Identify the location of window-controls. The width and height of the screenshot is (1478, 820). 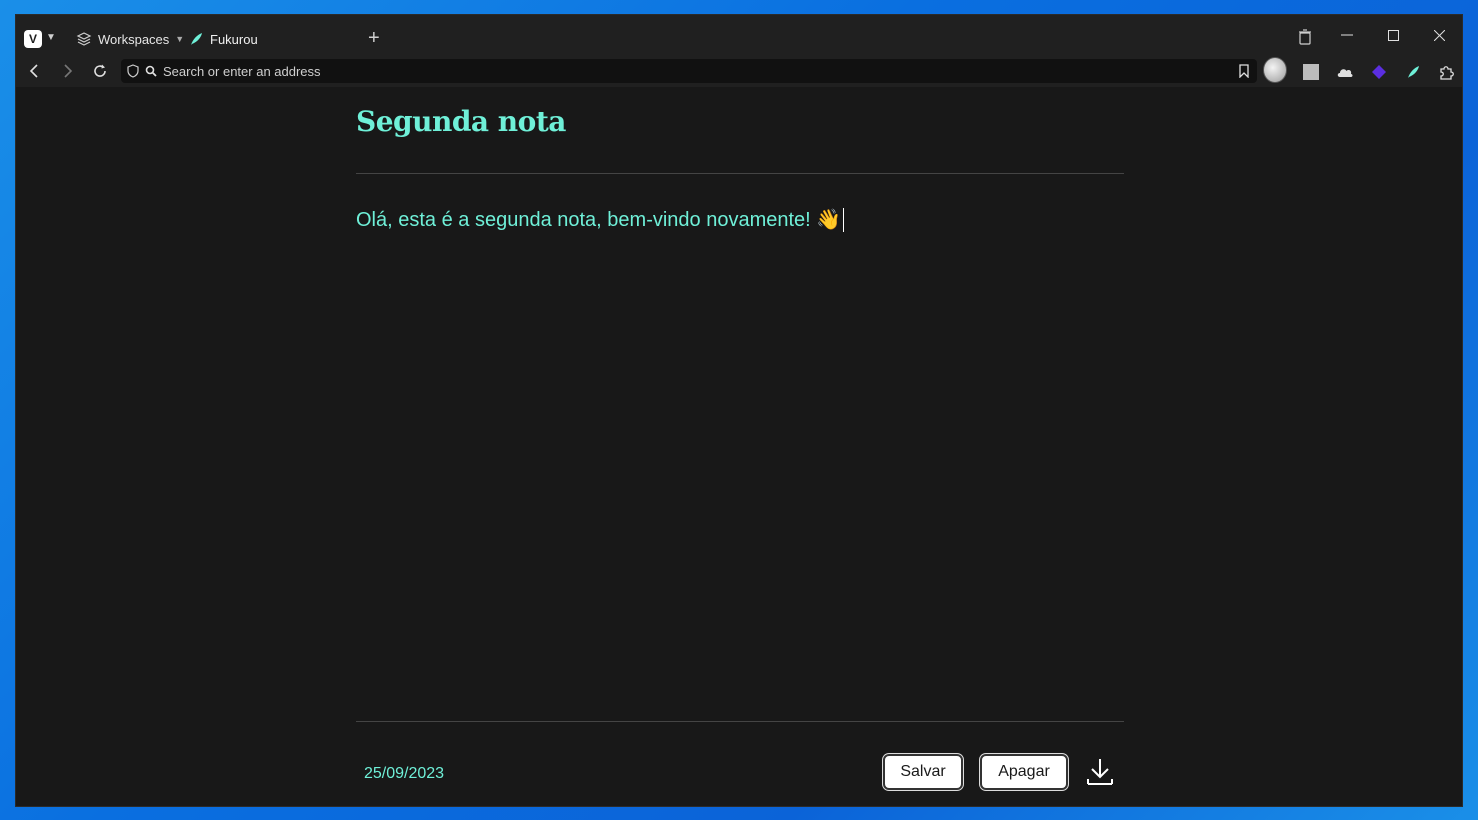
(1380, 35).